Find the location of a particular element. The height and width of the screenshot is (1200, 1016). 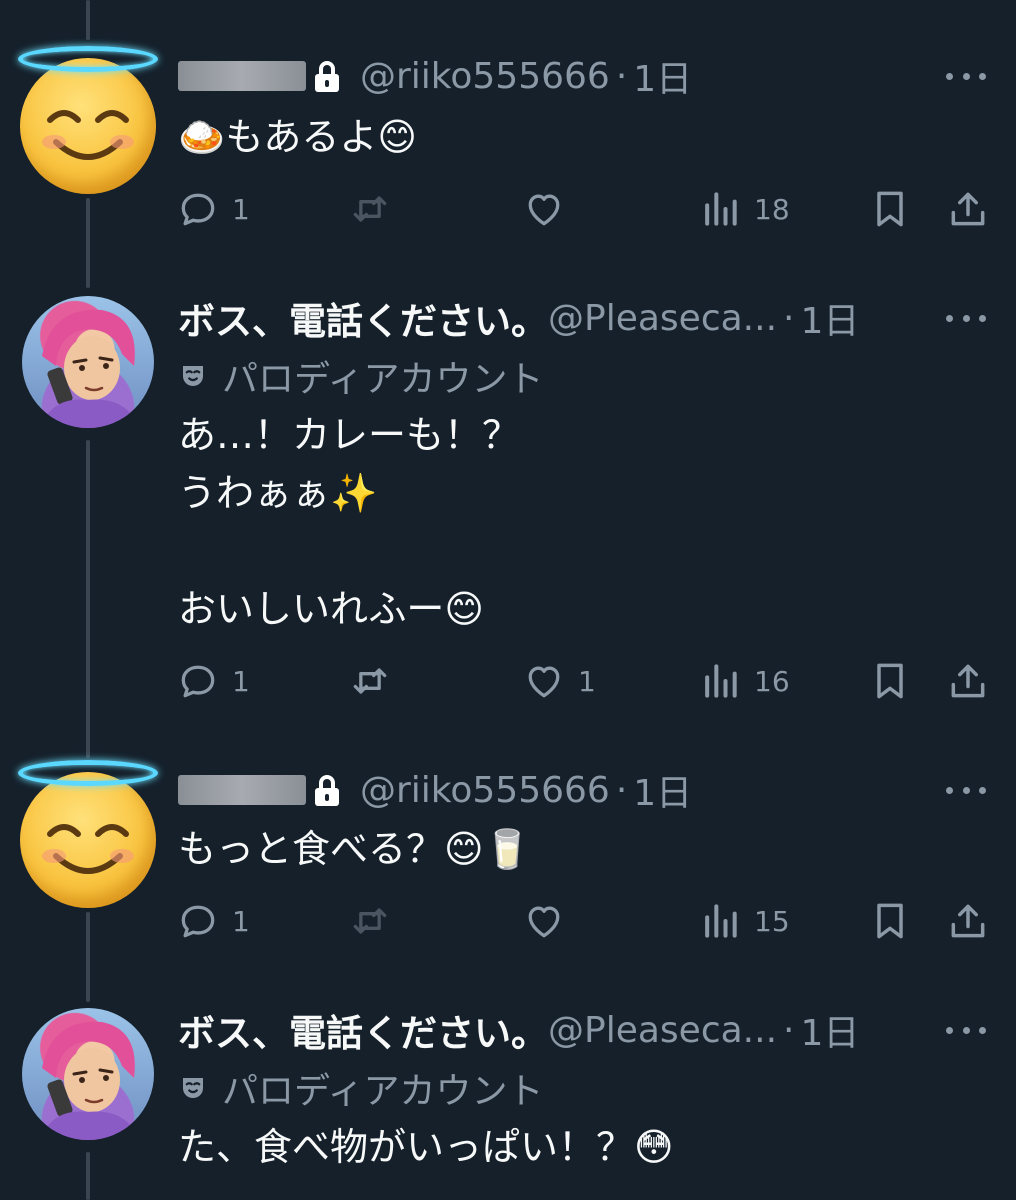

tweet-header: ボス、電話ください。 @Pleaseca... · 1日 is located at coordinates (597, 1030).